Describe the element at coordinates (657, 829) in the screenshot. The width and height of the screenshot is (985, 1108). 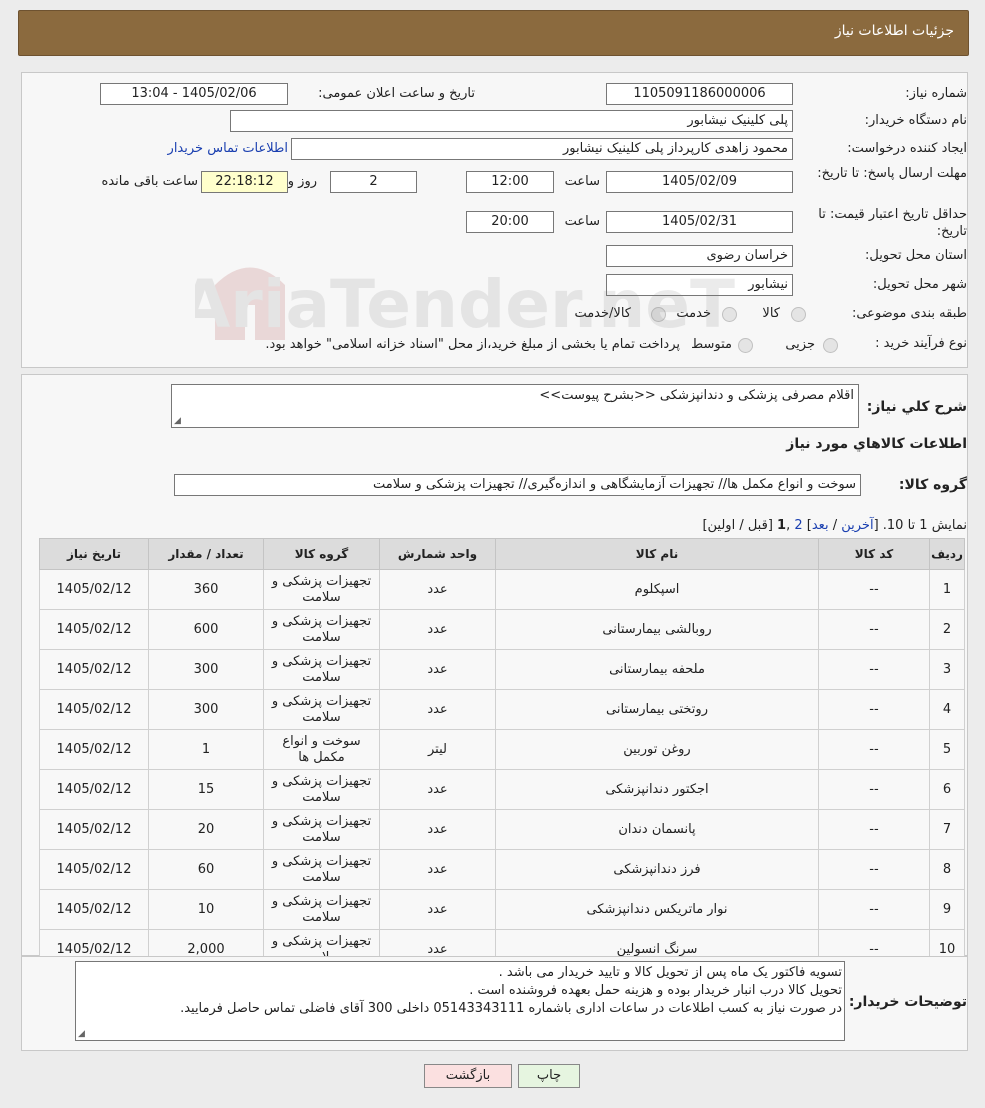
I see `cell-item-name: پانسمان دندان` at that location.